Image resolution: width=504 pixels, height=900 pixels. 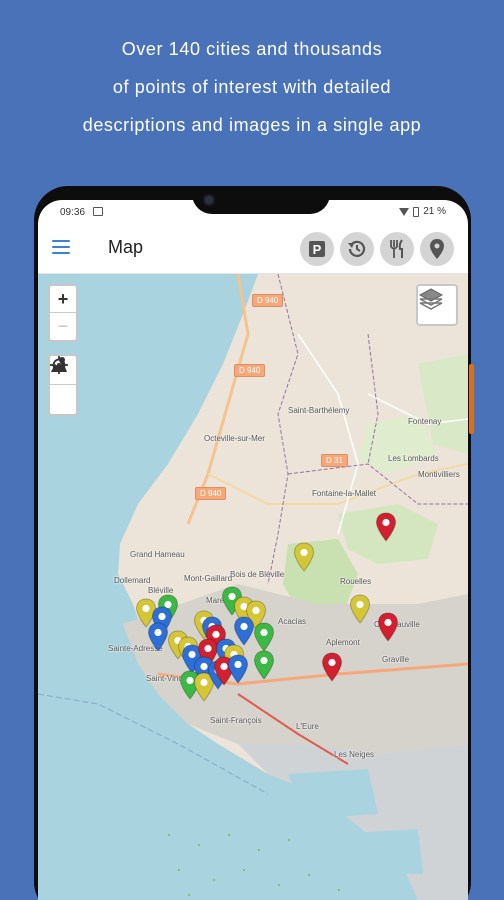 I want to click on history-button, so click(x=357, y=249).